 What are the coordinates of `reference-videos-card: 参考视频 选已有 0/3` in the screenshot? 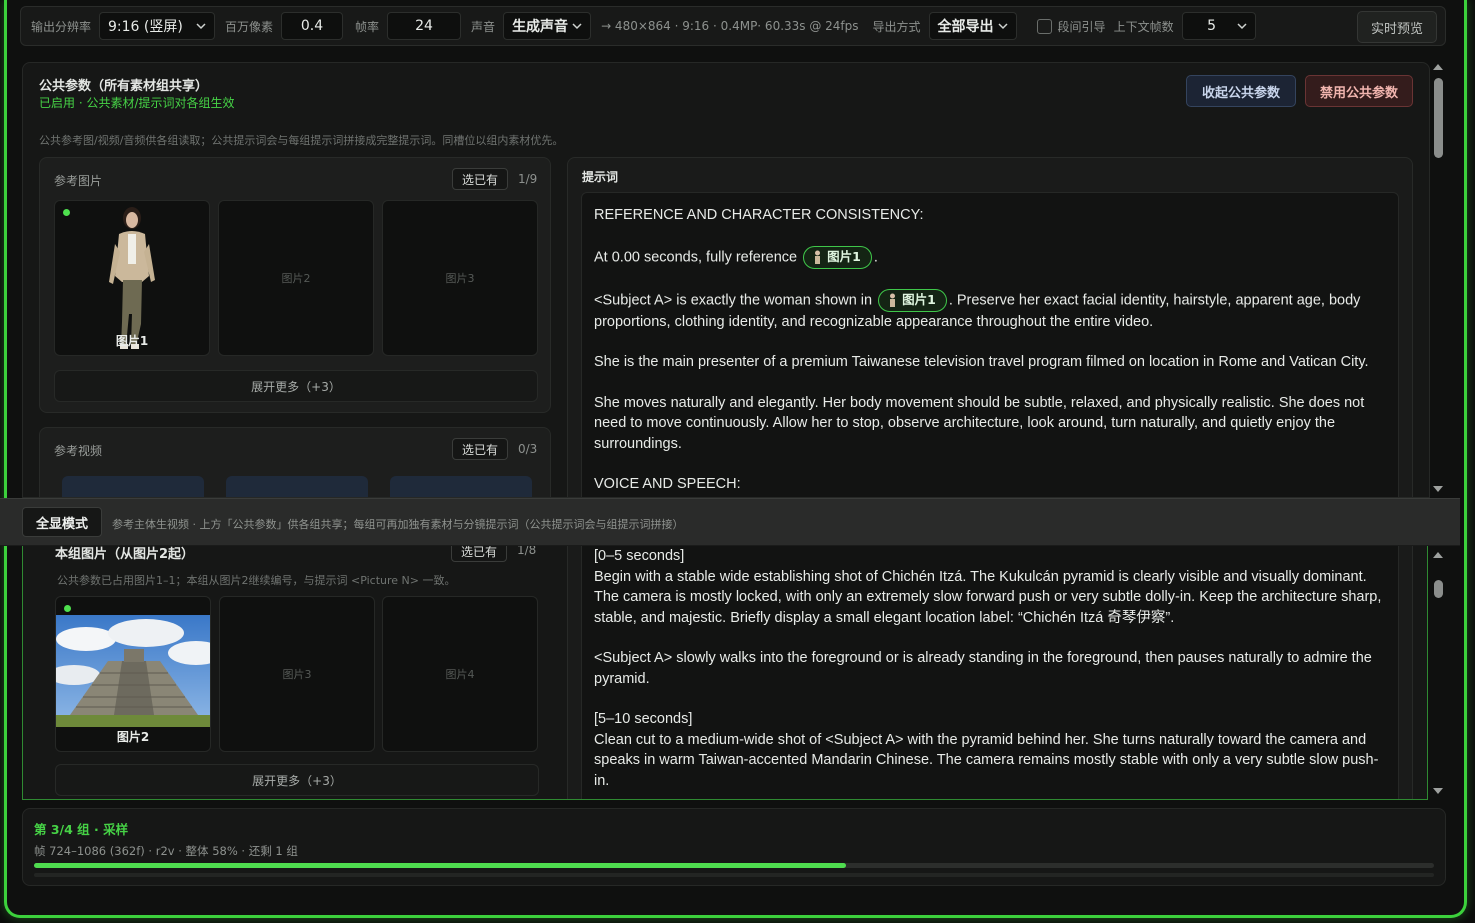 It's located at (295, 462).